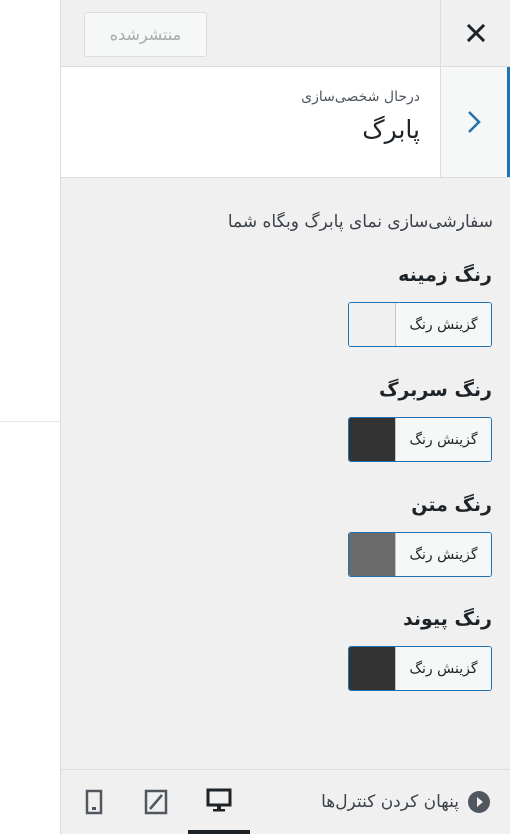 Image resolution: width=510 pixels, height=834 pixels. I want to click on close-button, so click(475, 33).